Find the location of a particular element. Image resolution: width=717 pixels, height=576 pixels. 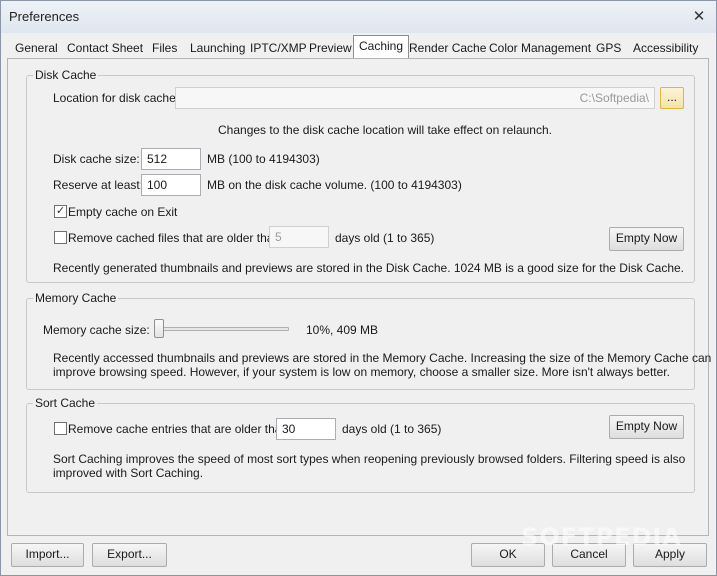

tab-files: Files is located at coordinates (164, 49).